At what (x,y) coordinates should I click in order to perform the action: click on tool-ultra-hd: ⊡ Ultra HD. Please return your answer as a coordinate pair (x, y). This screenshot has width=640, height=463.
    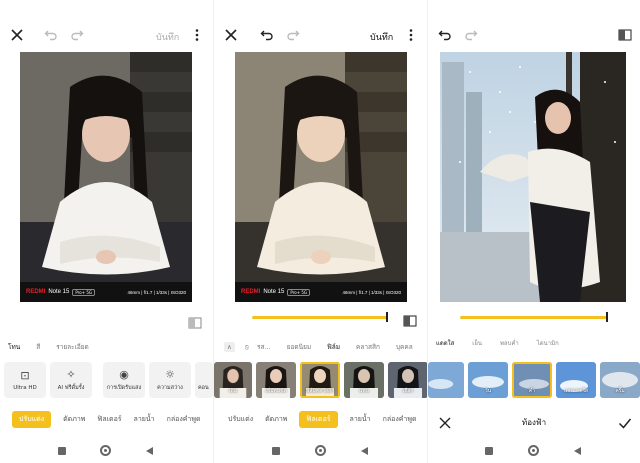
    Looking at the image, I should click on (25, 380).